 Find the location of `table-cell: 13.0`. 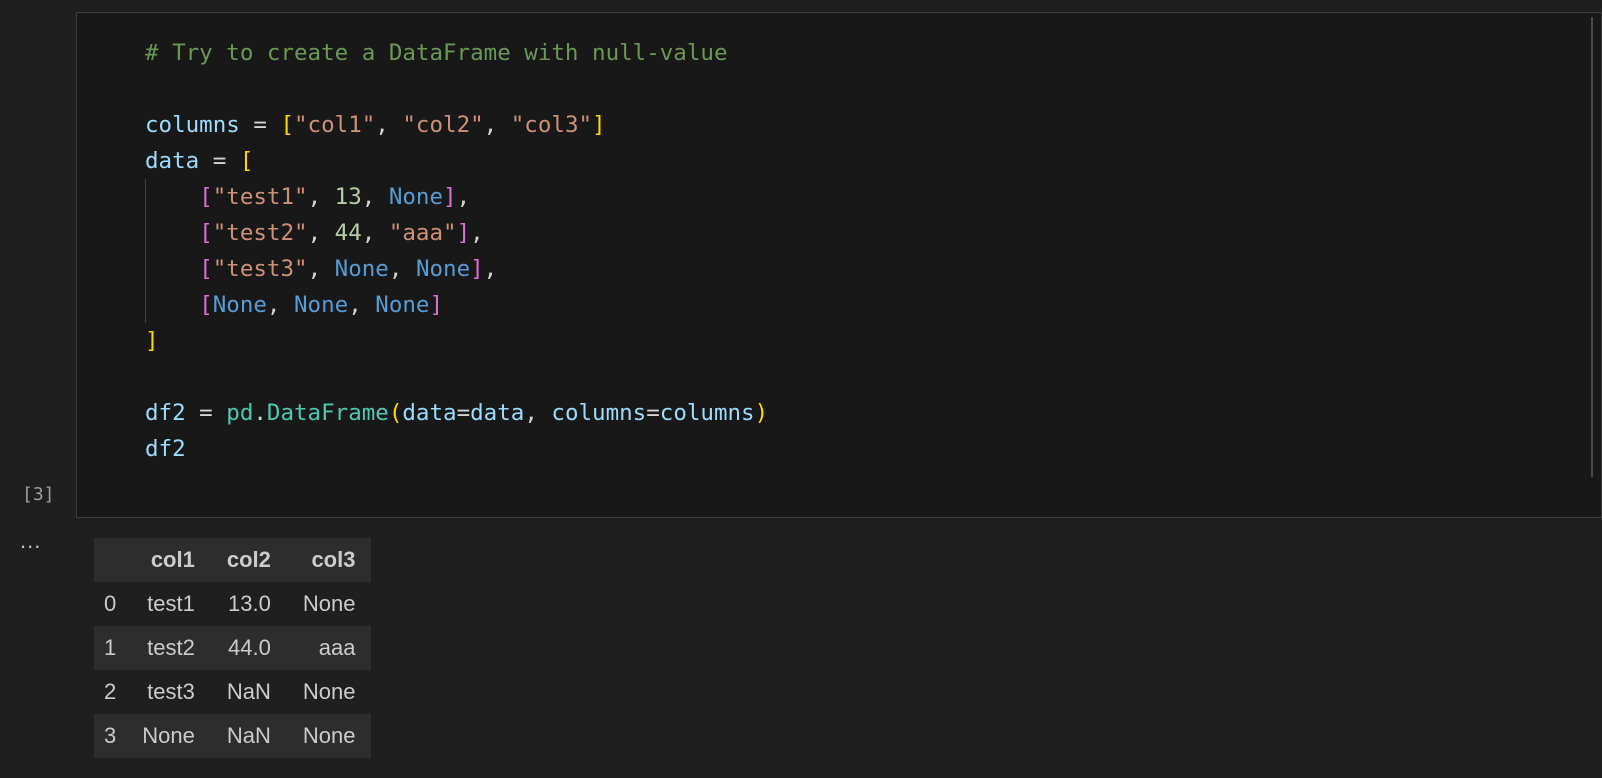

table-cell: 13.0 is located at coordinates (249, 603).